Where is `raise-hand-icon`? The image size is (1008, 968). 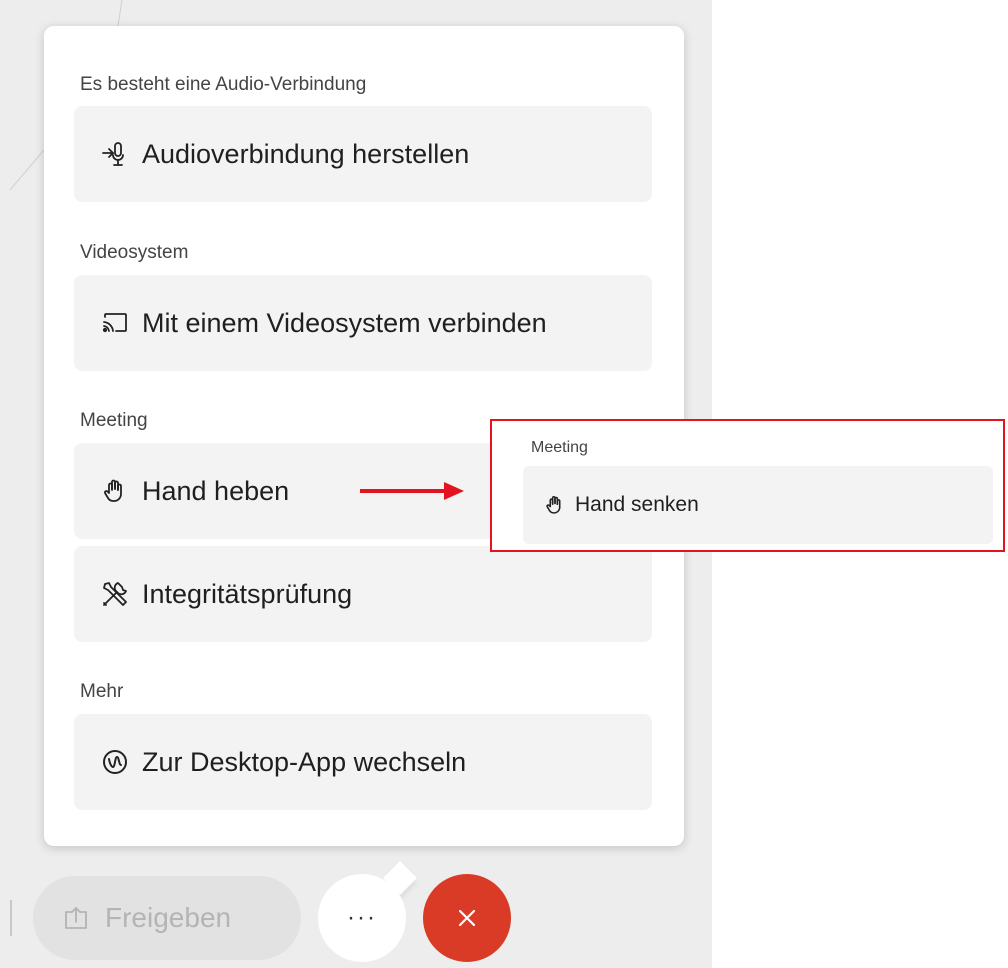 raise-hand-icon is located at coordinates (115, 491).